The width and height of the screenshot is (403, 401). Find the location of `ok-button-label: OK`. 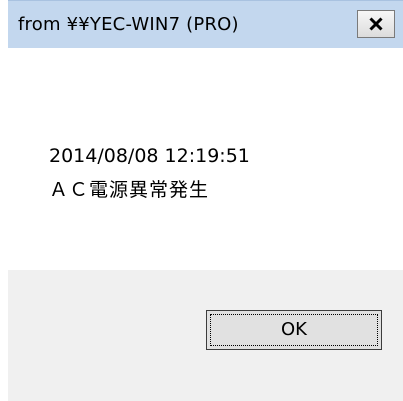

ok-button-label: OK is located at coordinates (294, 329).